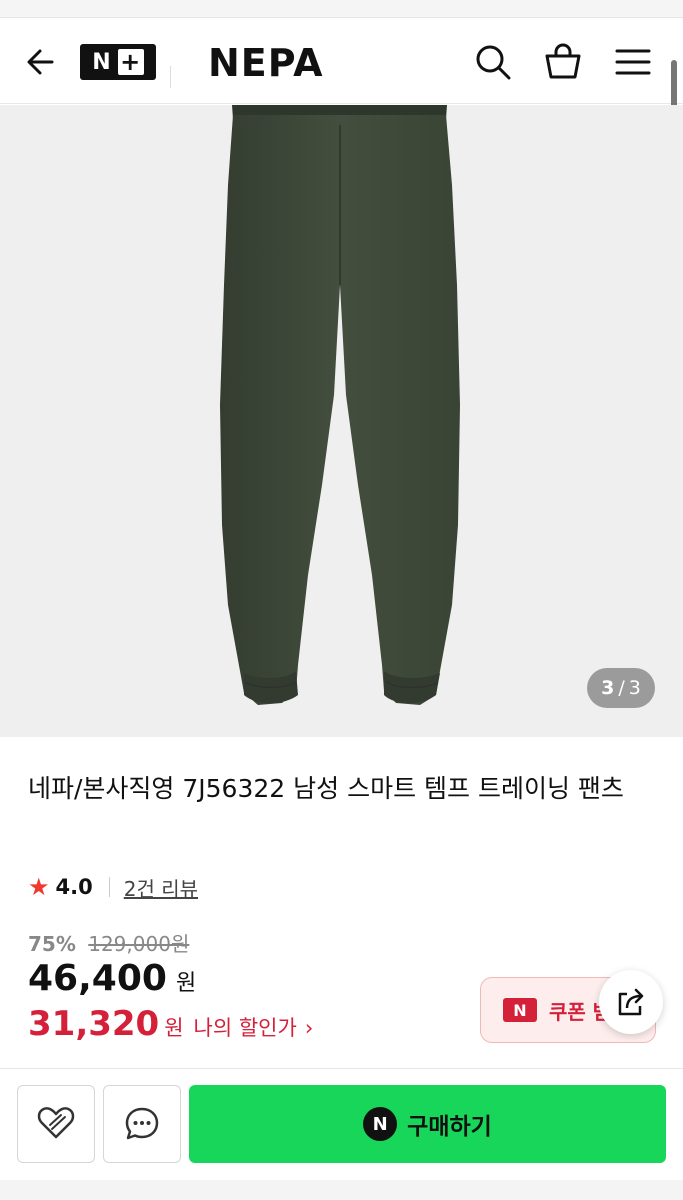 This screenshot has height=1200, width=683. Describe the element at coordinates (341, 1190) in the screenshot. I see `bottom-system-strip` at that location.